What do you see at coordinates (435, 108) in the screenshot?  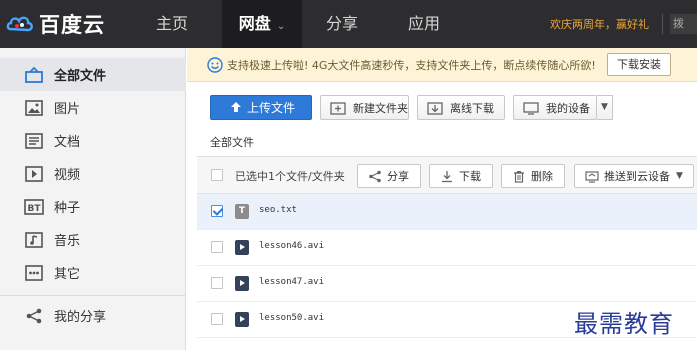 I see `offline-download-icon` at bounding box center [435, 108].